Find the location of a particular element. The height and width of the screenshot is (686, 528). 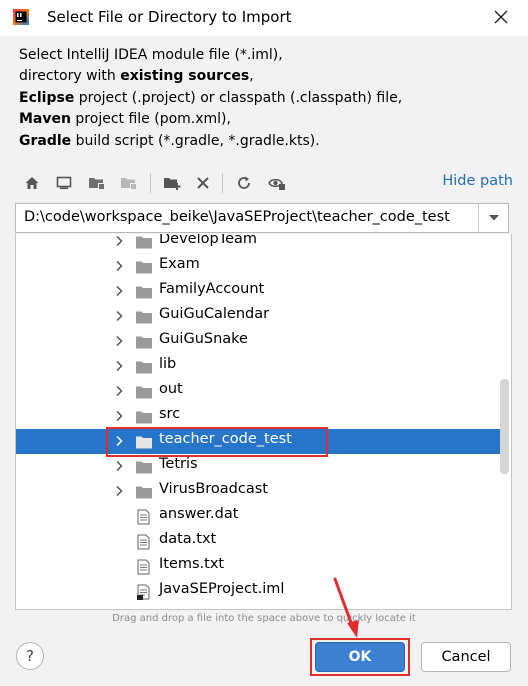

path-history-dropdown is located at coordinates (493, 218).